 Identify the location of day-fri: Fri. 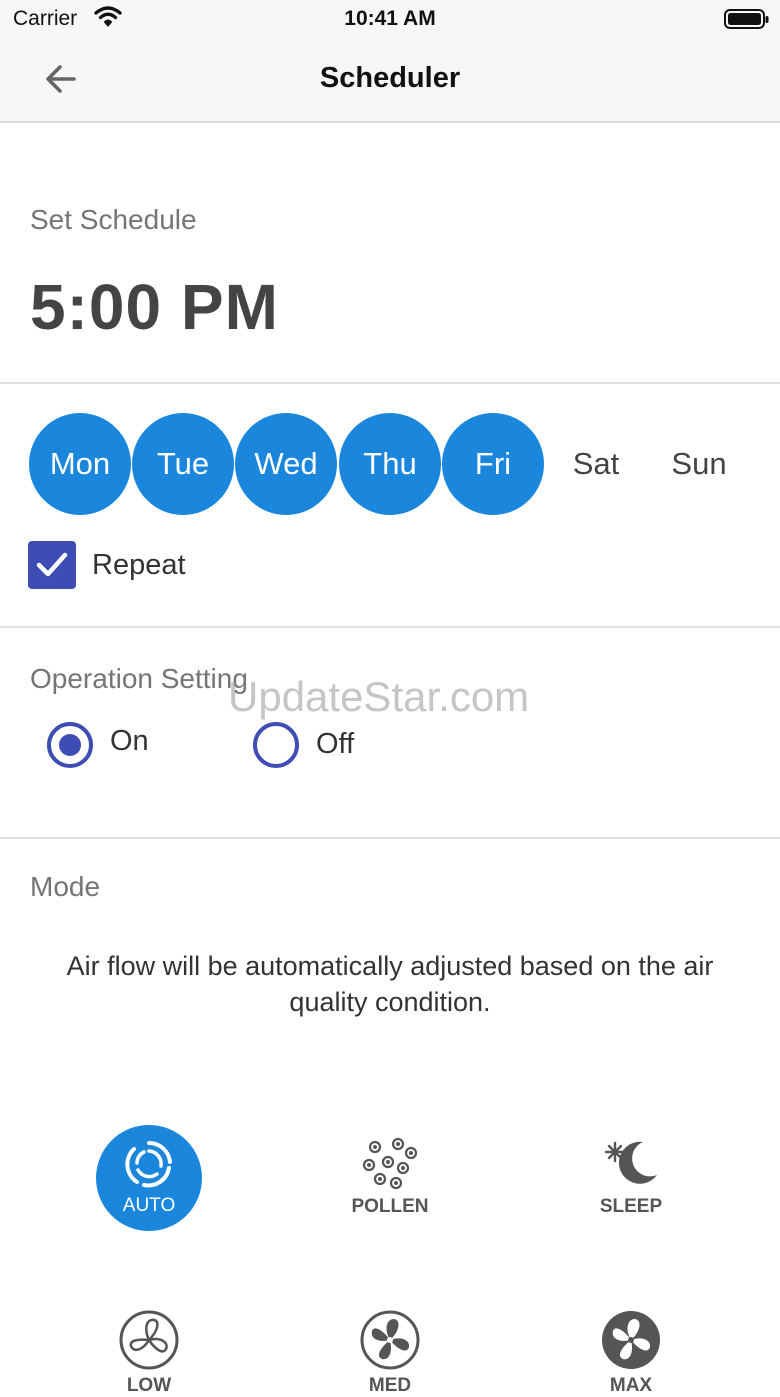
(493, 464).